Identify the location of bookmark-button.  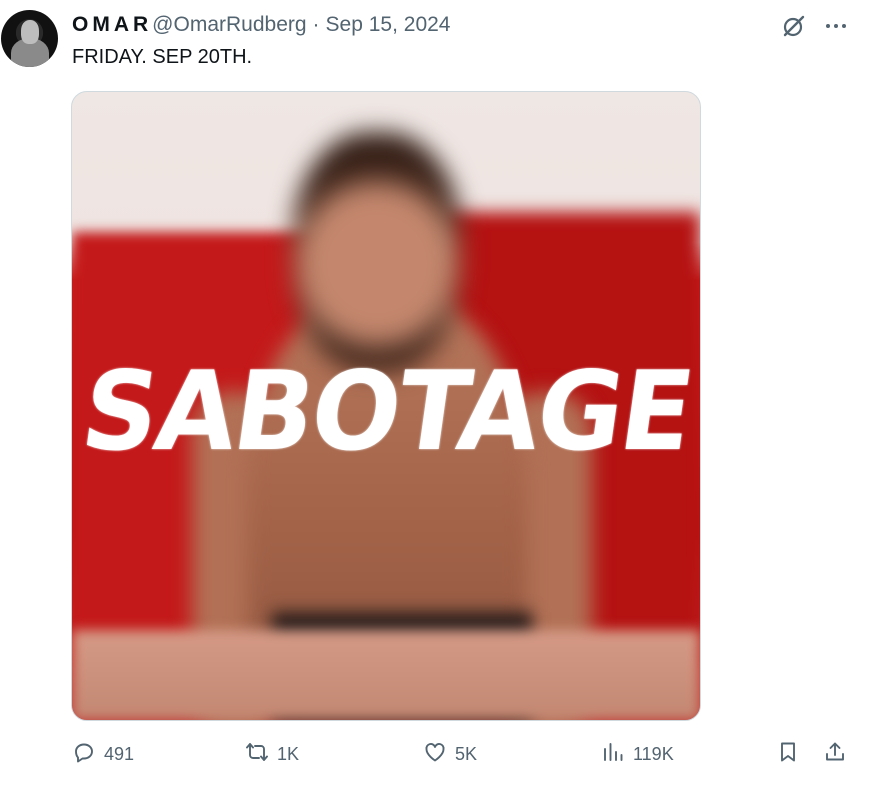
(788, 754).